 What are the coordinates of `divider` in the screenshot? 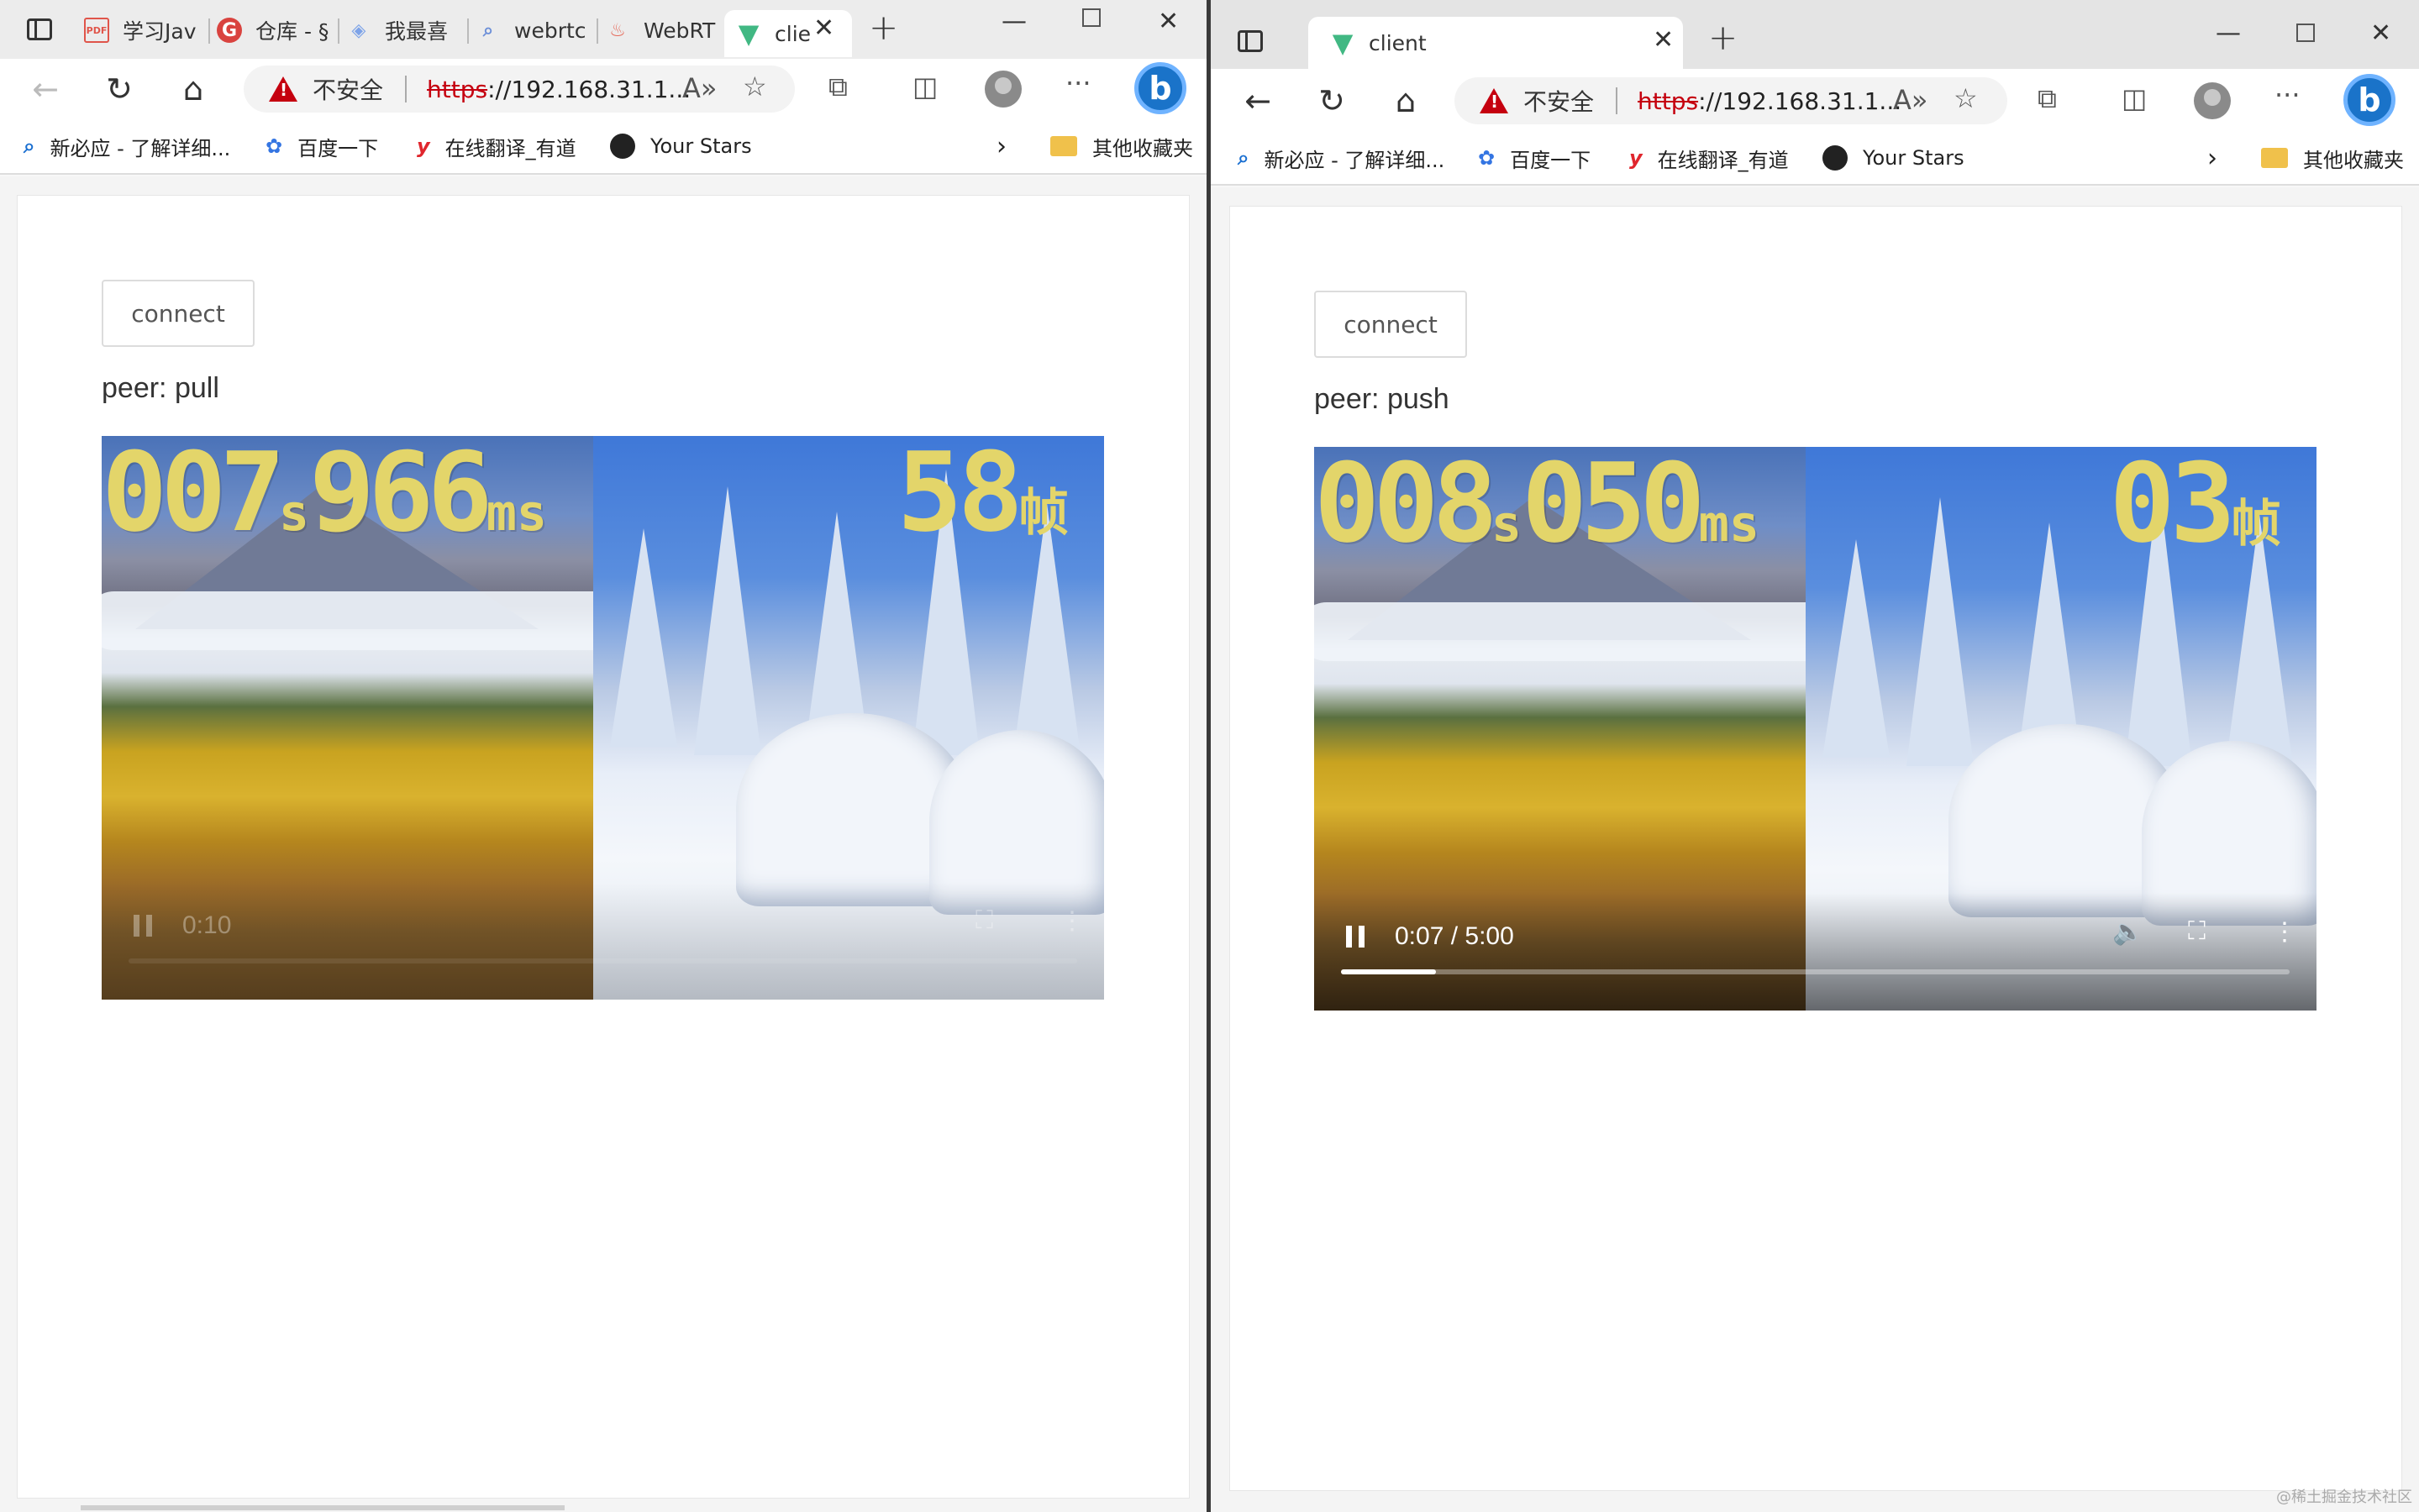 It's located at (406, 89).